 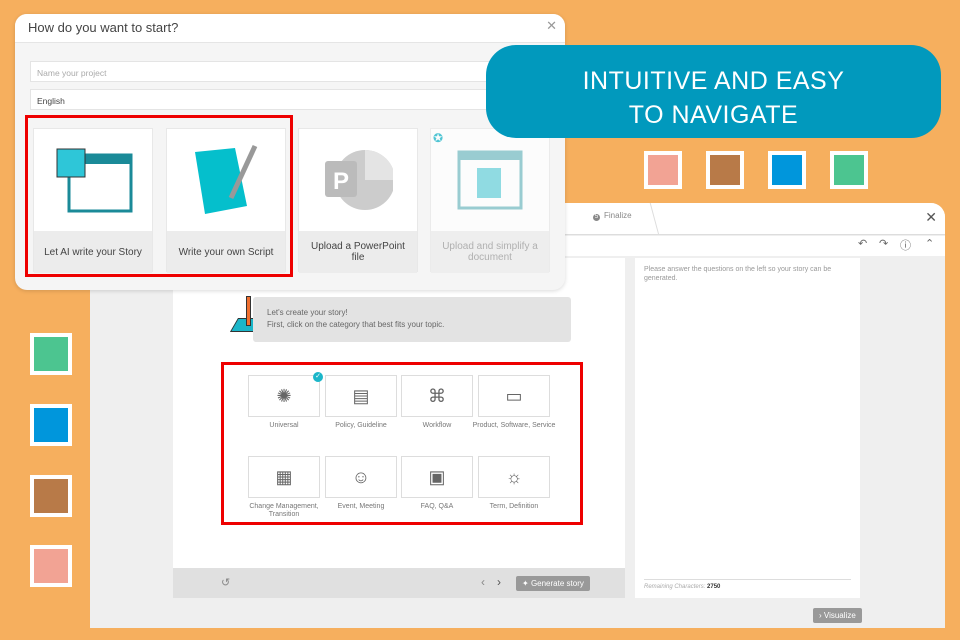 I want to click on feature-banner: INTUITIVE AND EASY TO NAVIGATE, so click(x=713, y=91).